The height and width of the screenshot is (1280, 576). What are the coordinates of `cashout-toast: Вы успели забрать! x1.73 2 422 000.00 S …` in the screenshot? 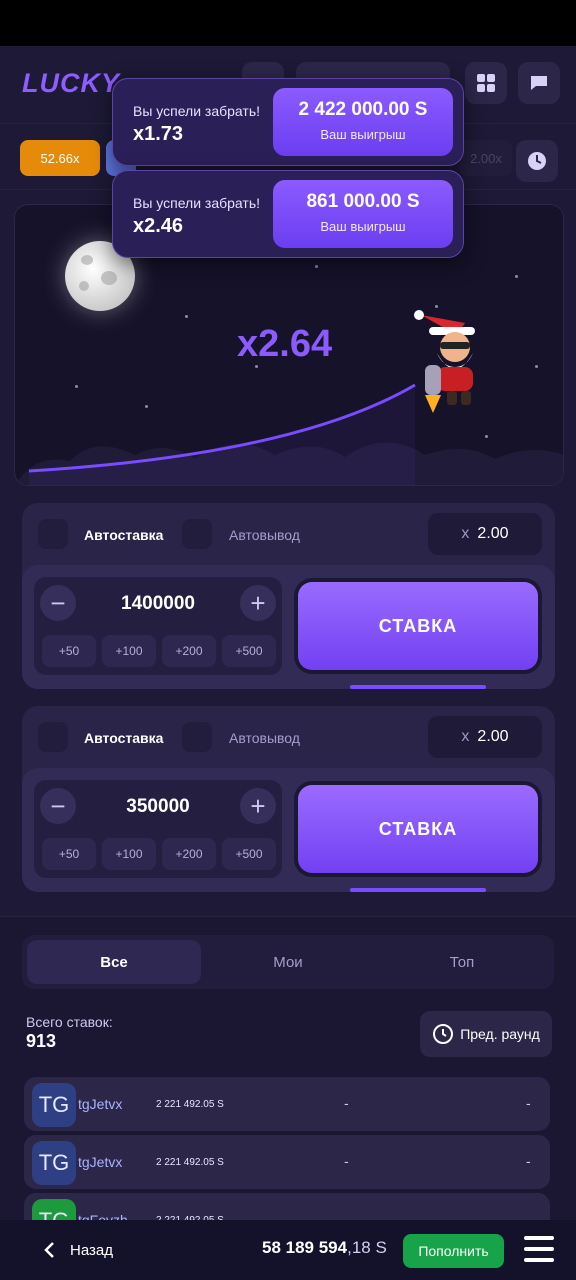 It's located at (288, 122).